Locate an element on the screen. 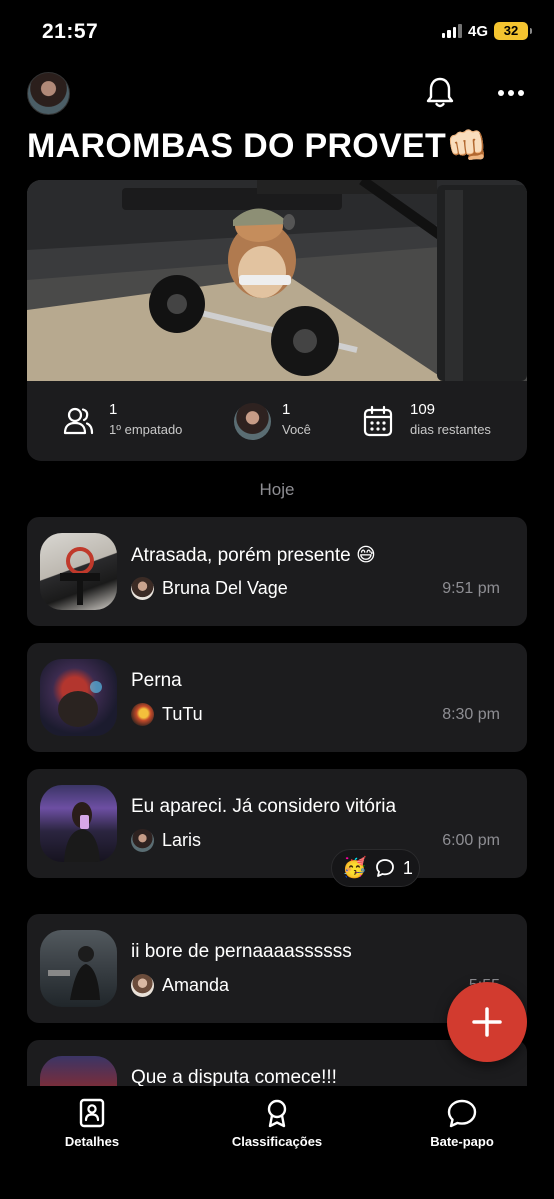  post-author: TuTu is located at coordinates (167, 714).